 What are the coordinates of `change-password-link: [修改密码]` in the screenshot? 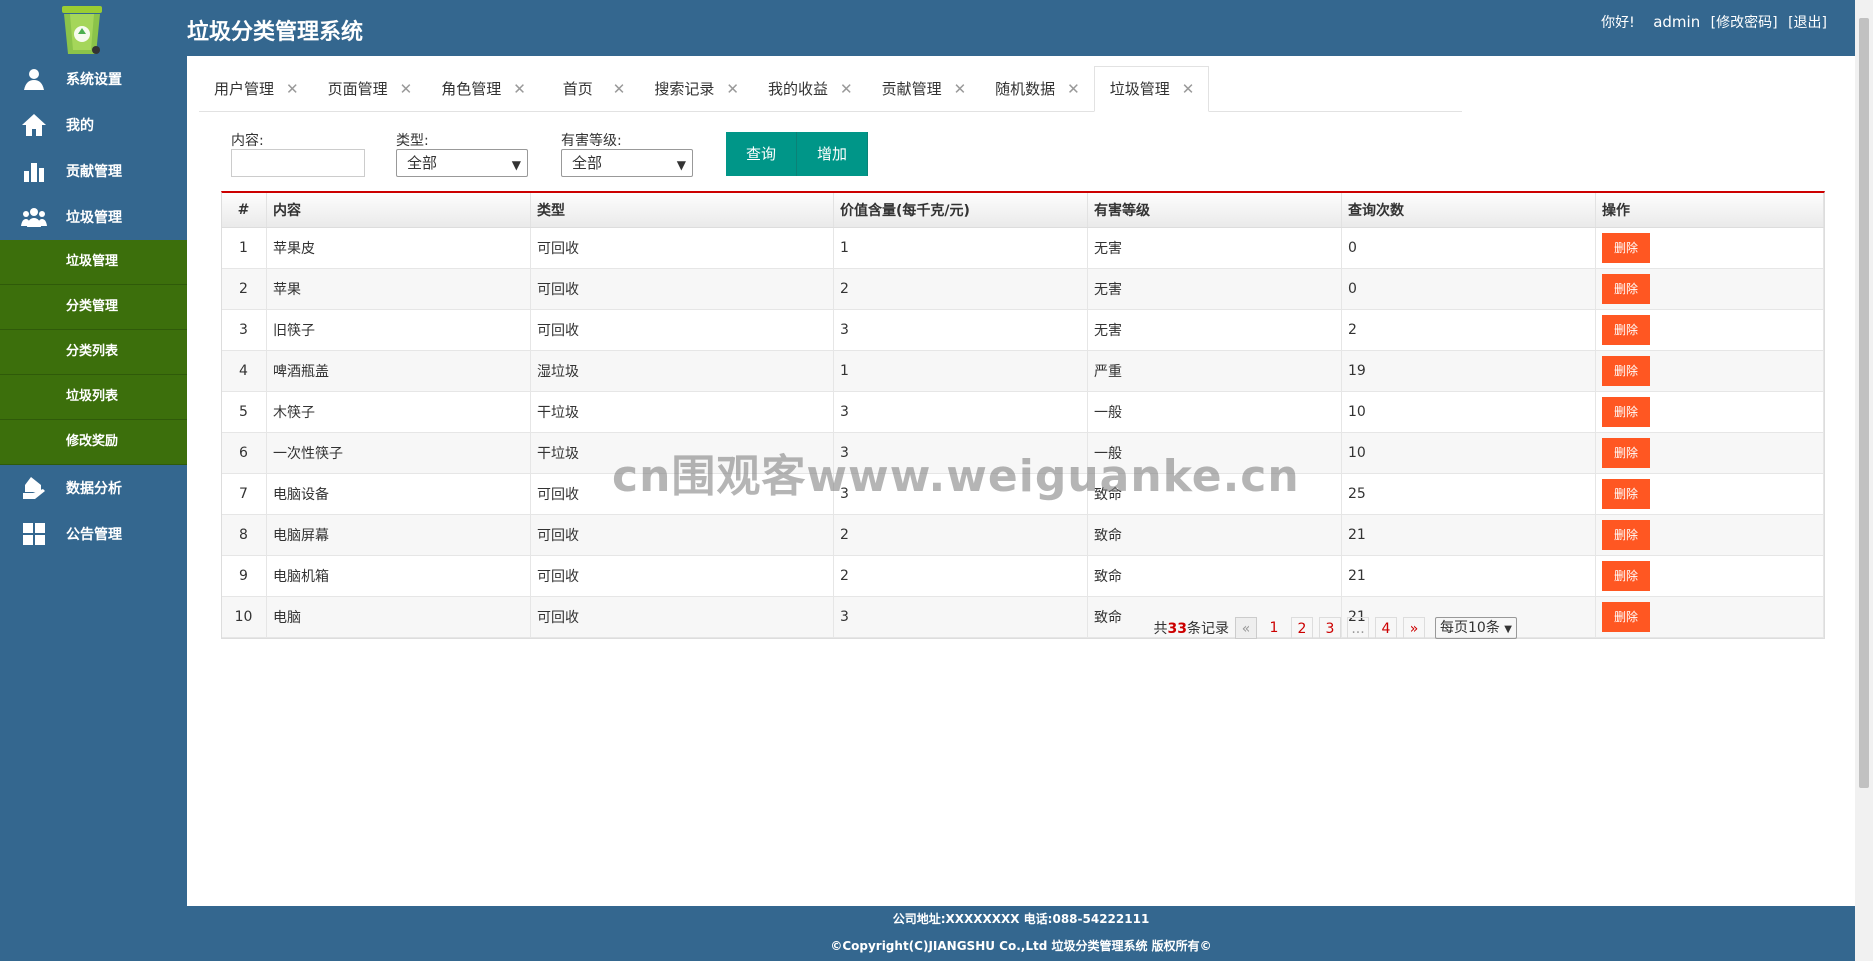 It's located at (1744, 23).